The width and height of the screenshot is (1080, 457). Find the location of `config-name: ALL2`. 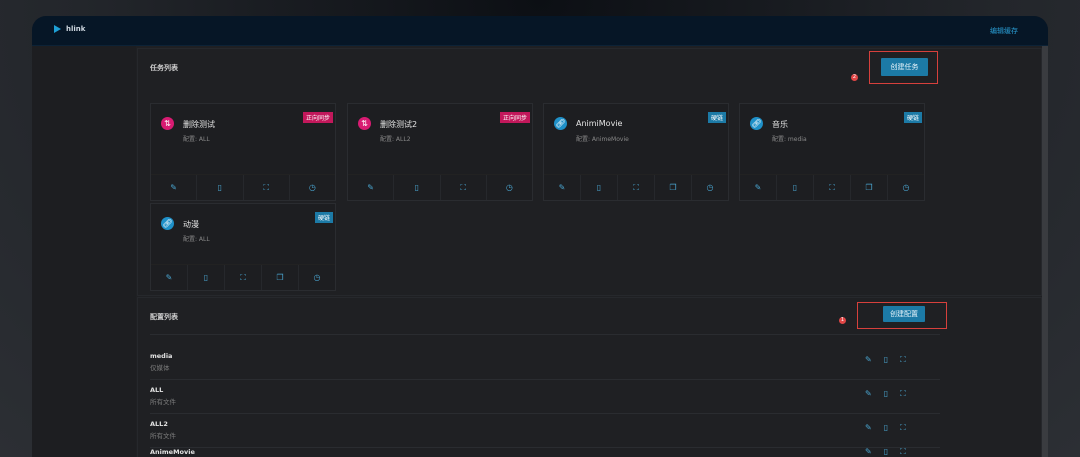

config-name: ALL2 is located at coordinates (159, 424).